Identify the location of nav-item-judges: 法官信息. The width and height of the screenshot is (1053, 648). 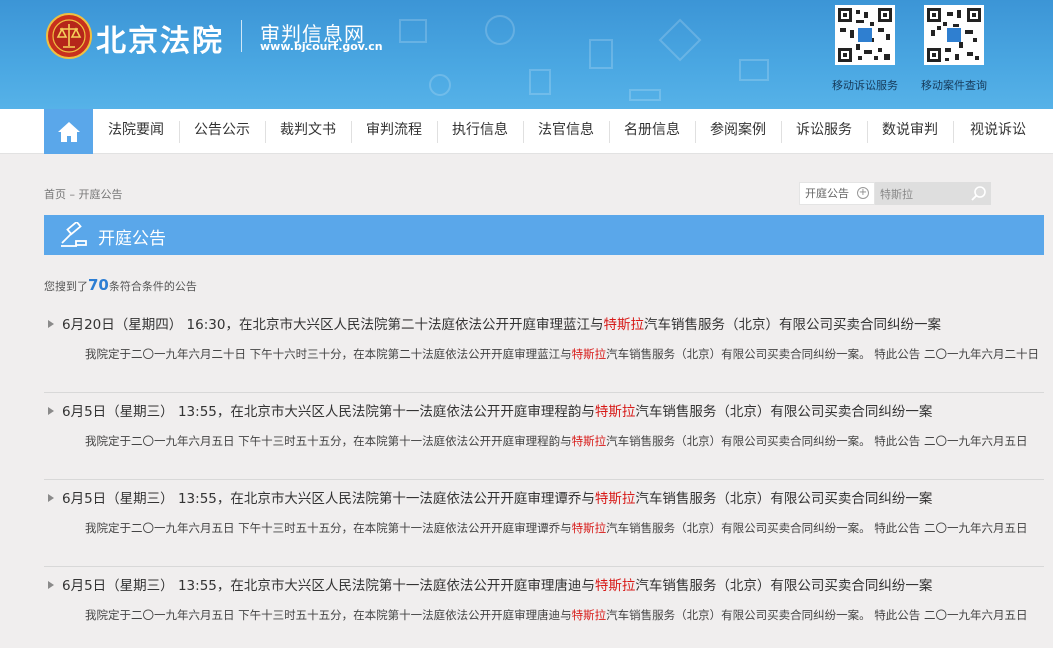
(566, 131).